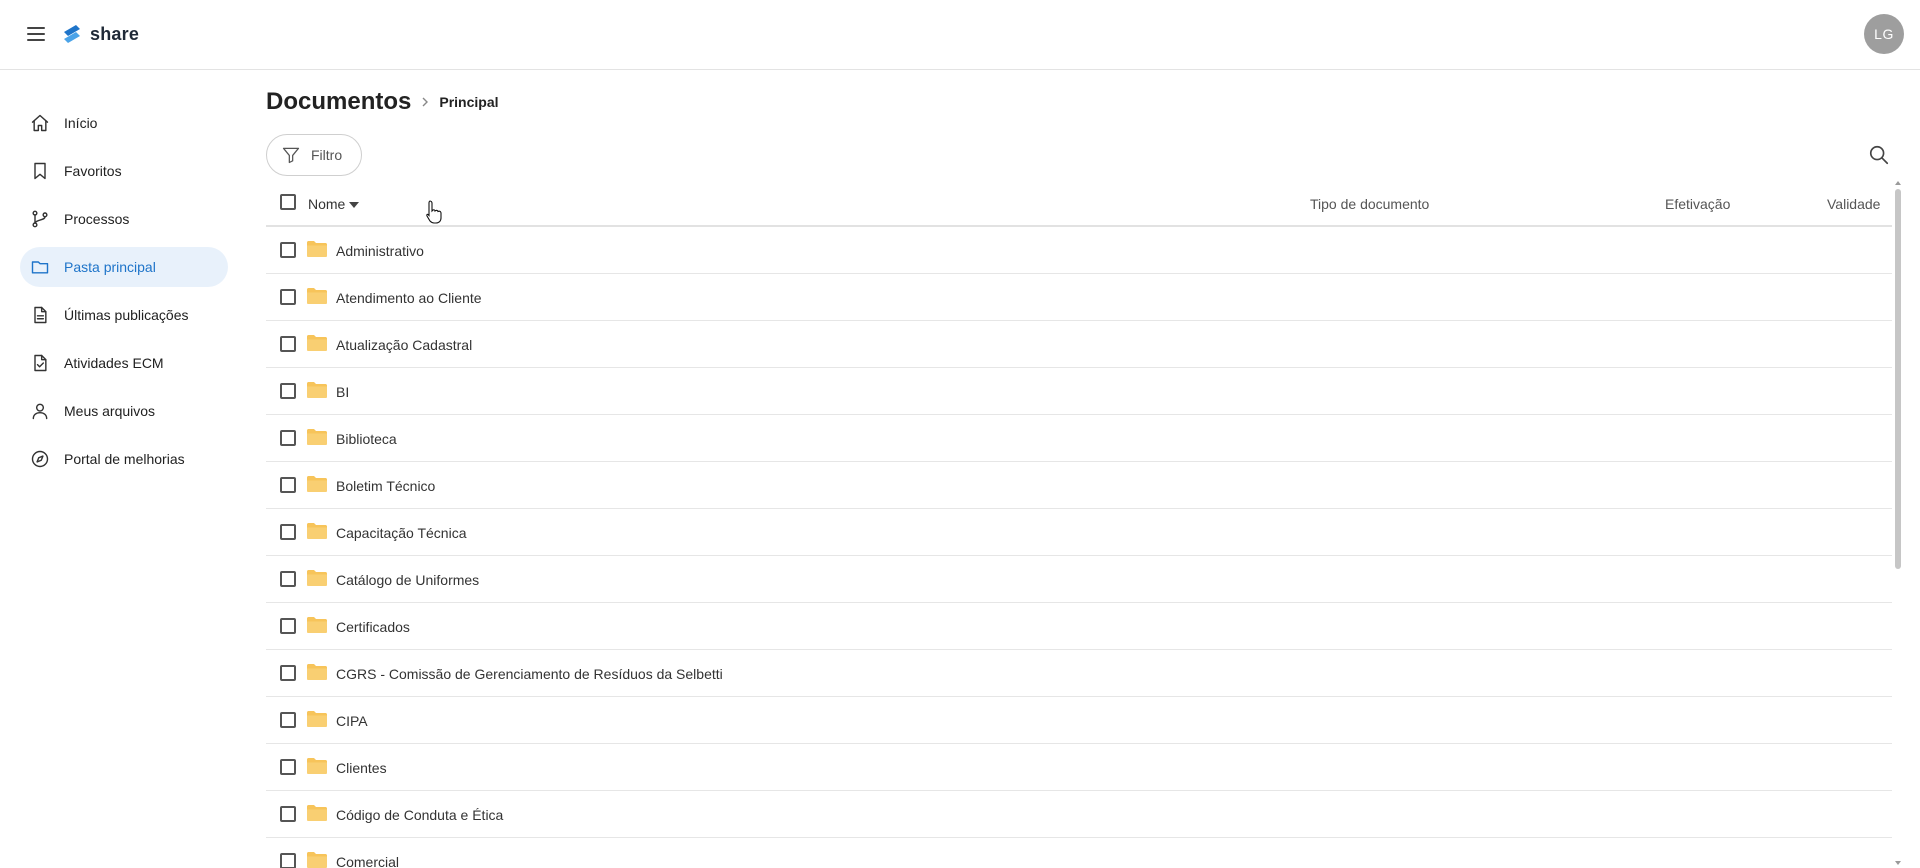 Image resolution: width=1920 pixels, height=868 pixels. I want to click on table-scrollbar, so click(1898, 524).